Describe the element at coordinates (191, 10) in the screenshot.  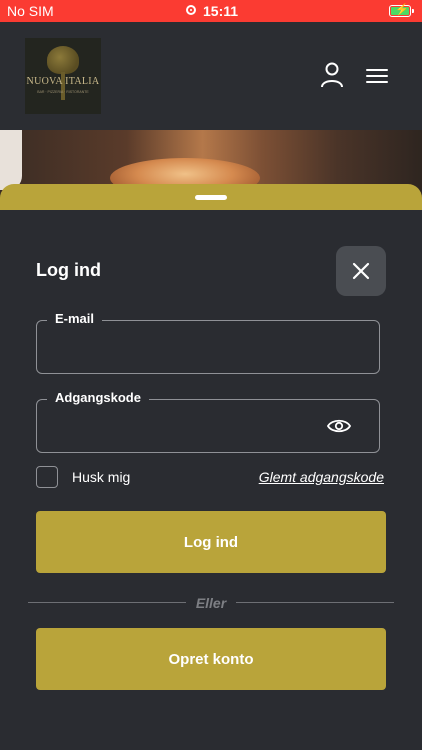
I see `alarm-icon` at that location.